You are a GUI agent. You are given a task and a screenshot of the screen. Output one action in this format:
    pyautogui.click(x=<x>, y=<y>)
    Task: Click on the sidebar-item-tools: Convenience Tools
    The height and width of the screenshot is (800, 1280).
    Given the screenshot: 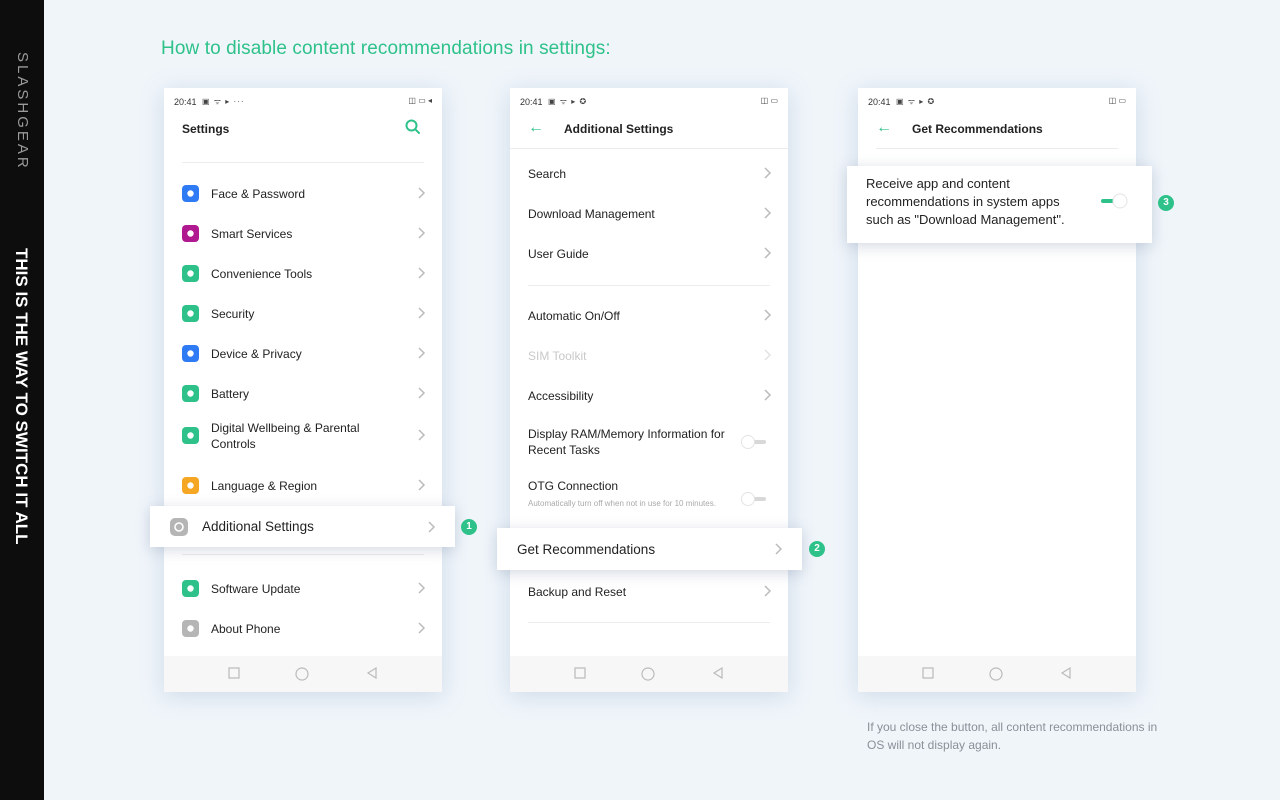 What is the action you would take?
    pyautogui.click(x=303, y=274)
    